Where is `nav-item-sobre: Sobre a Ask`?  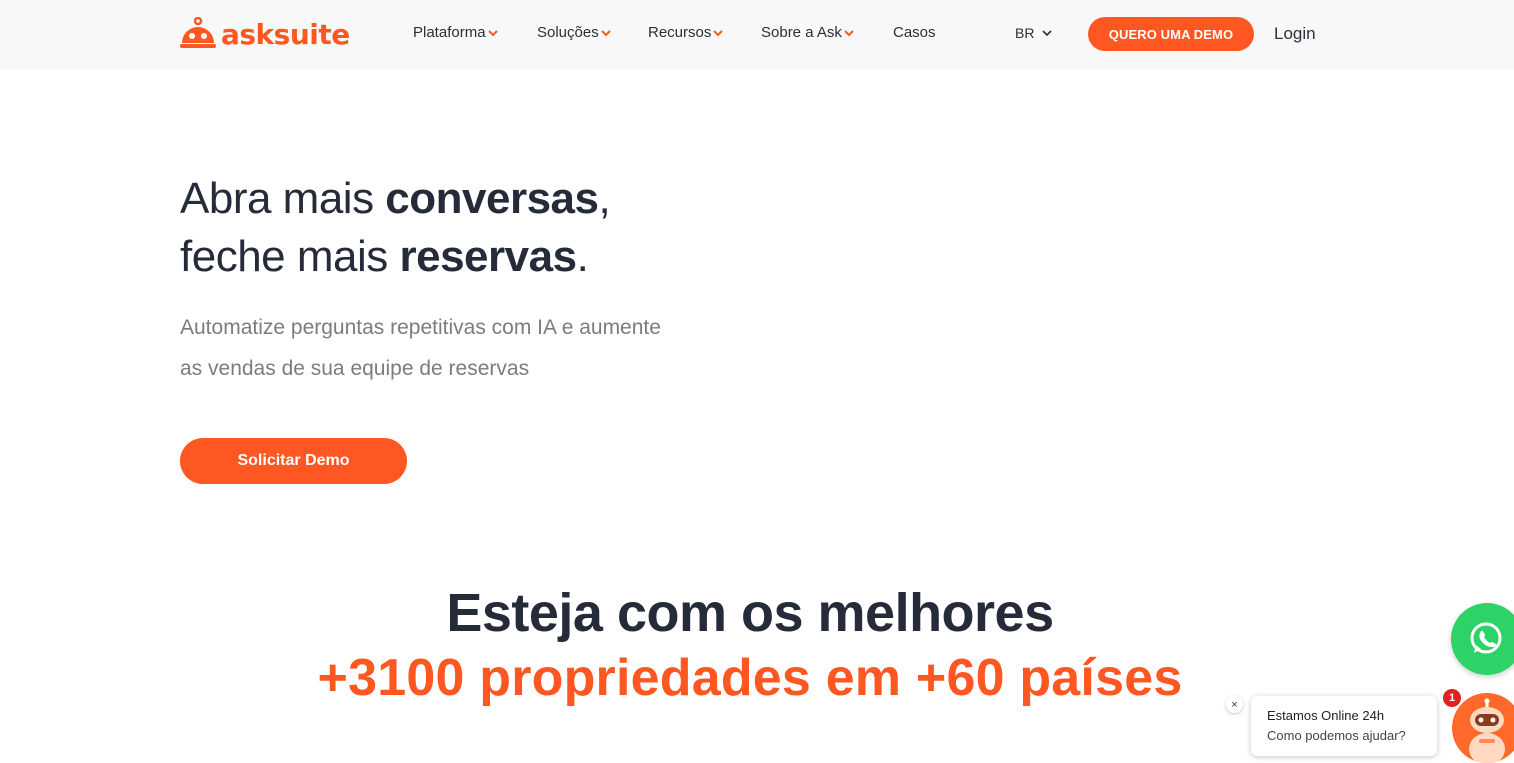
nav-item-sobre: Sobre a Ask is located at coordinates (807, 32).